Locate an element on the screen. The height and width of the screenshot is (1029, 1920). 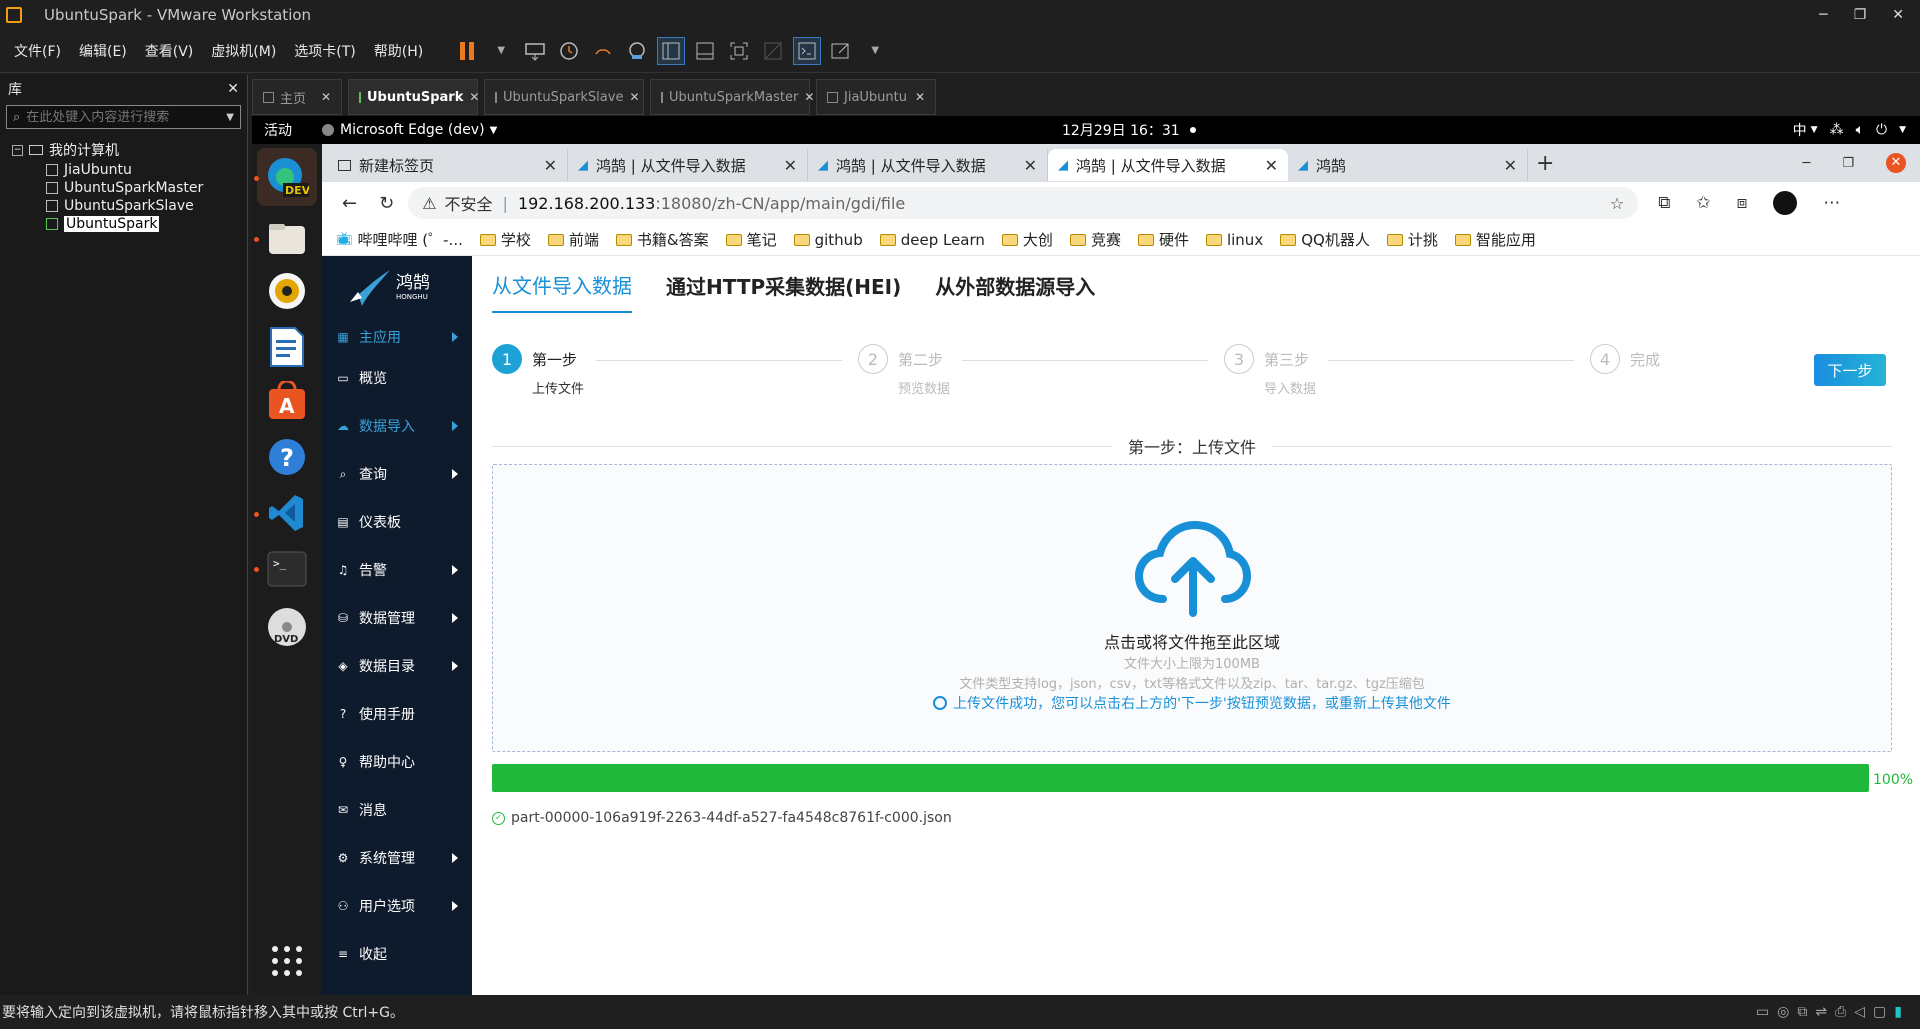
show-apps-icon is located at coordinates (287, 961).